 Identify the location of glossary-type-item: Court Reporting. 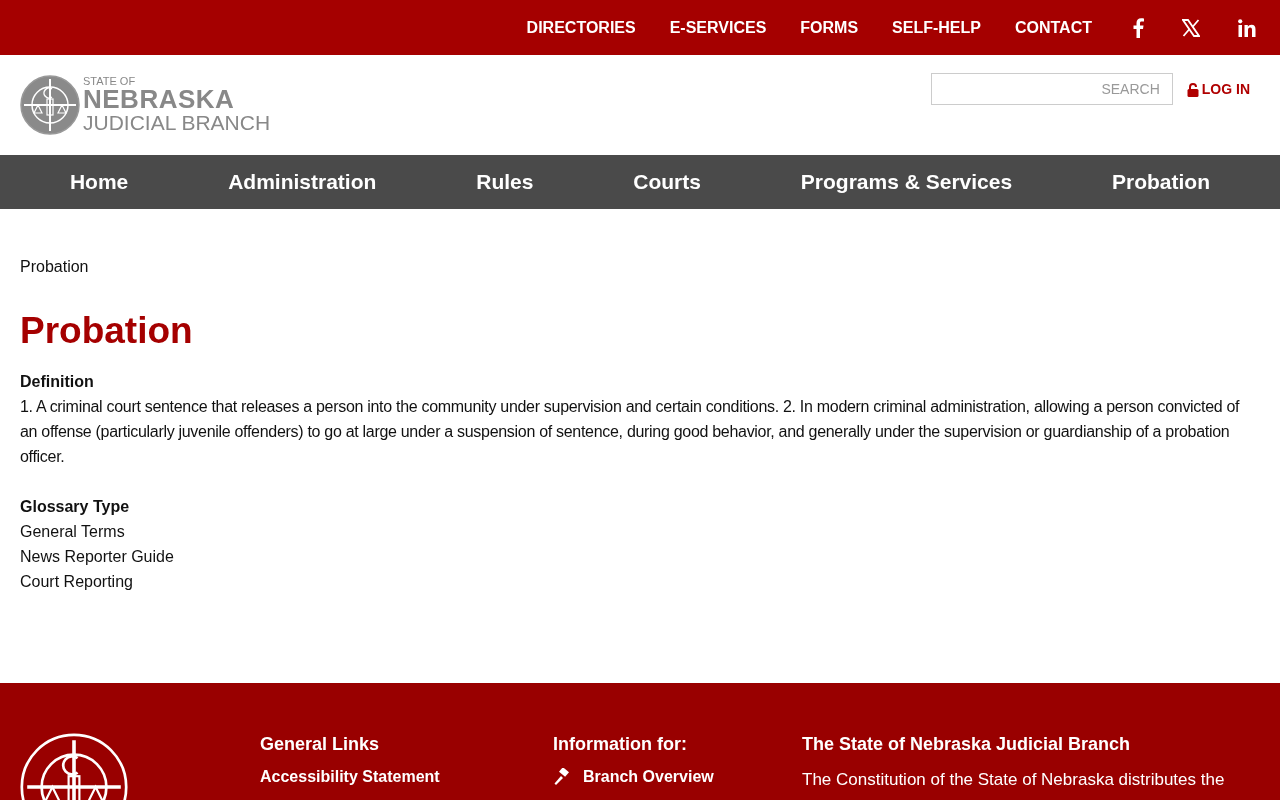
(77, 582).